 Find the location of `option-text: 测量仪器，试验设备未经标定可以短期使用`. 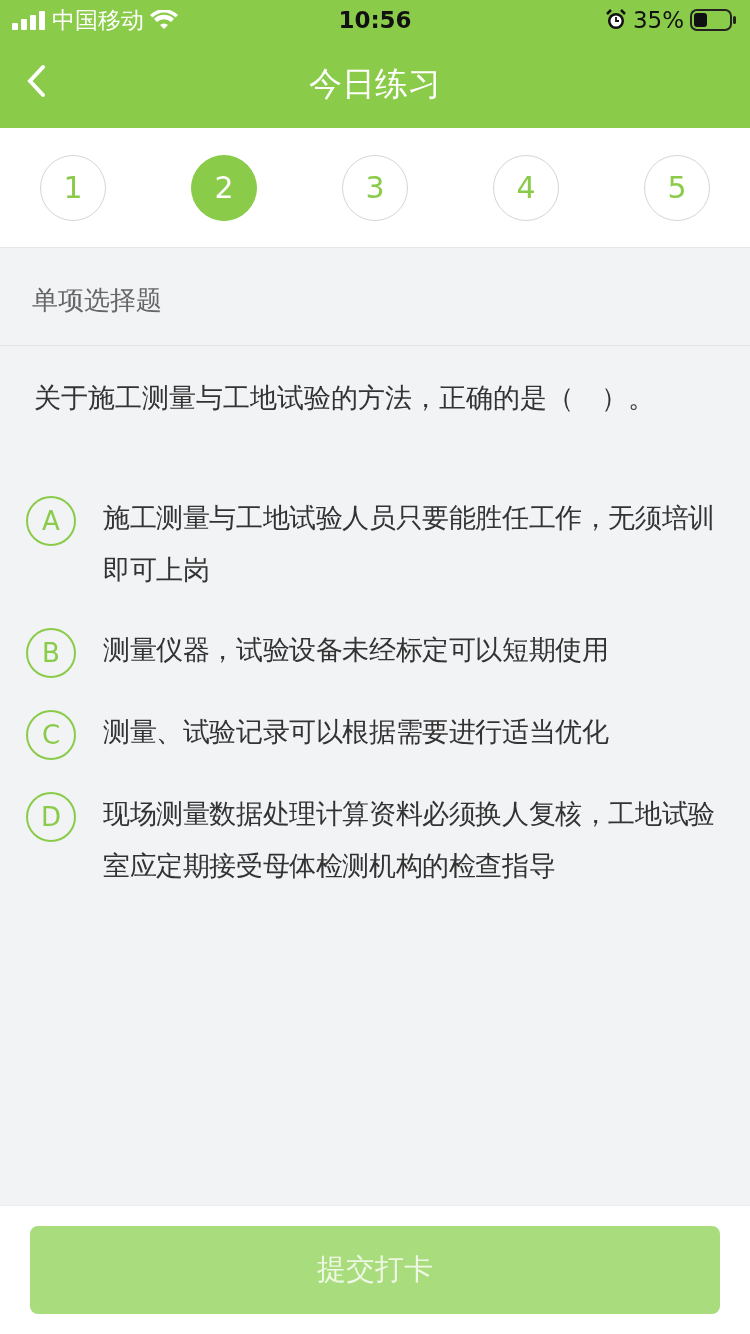

option-text: 测量仪器，试验设备未经标定可以短期使用 is located at coordinates (356, 650).